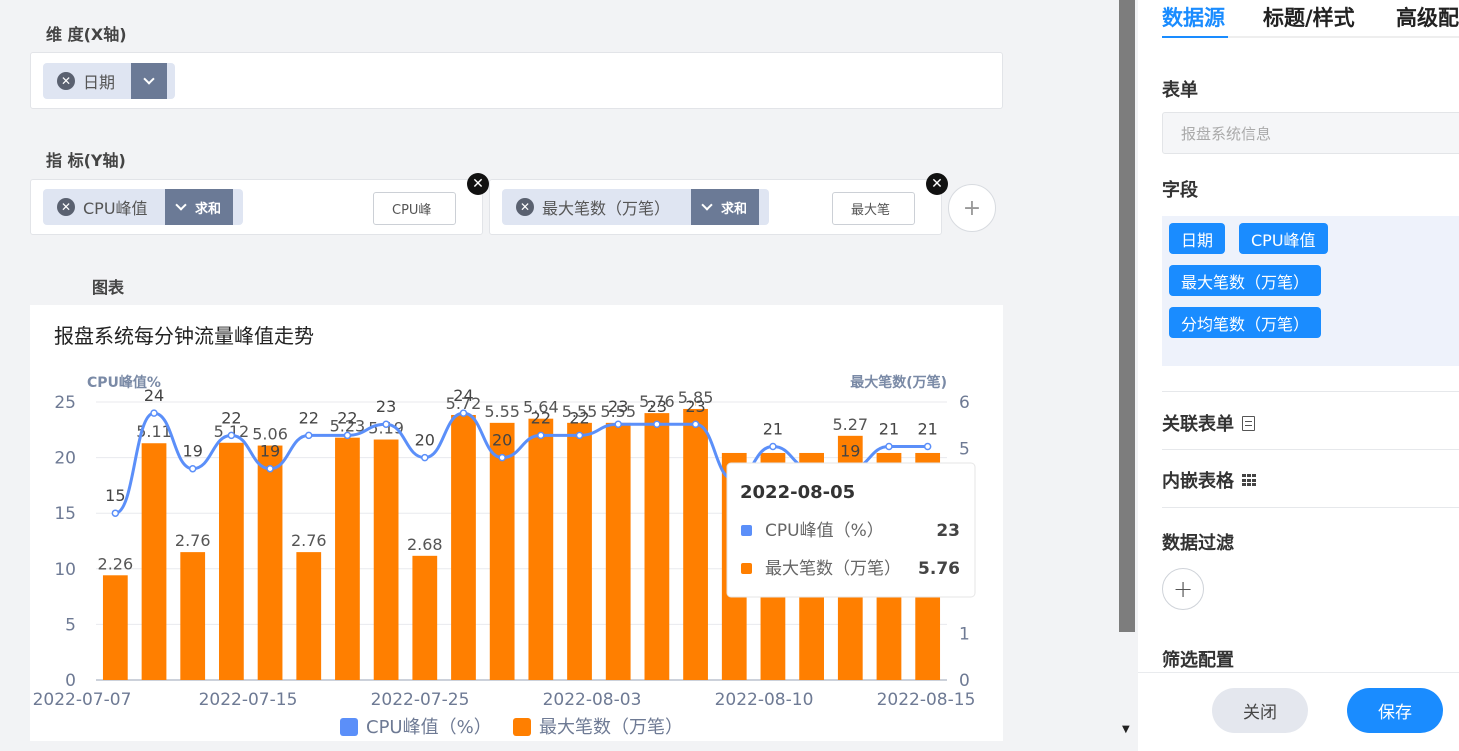 The height and width of the screenshot is (751, 1459). What do you see at coordinates (414, 208) in the screenshot?
I see `metric-alias-input: CPU峰` at bounding box center [414, 208].